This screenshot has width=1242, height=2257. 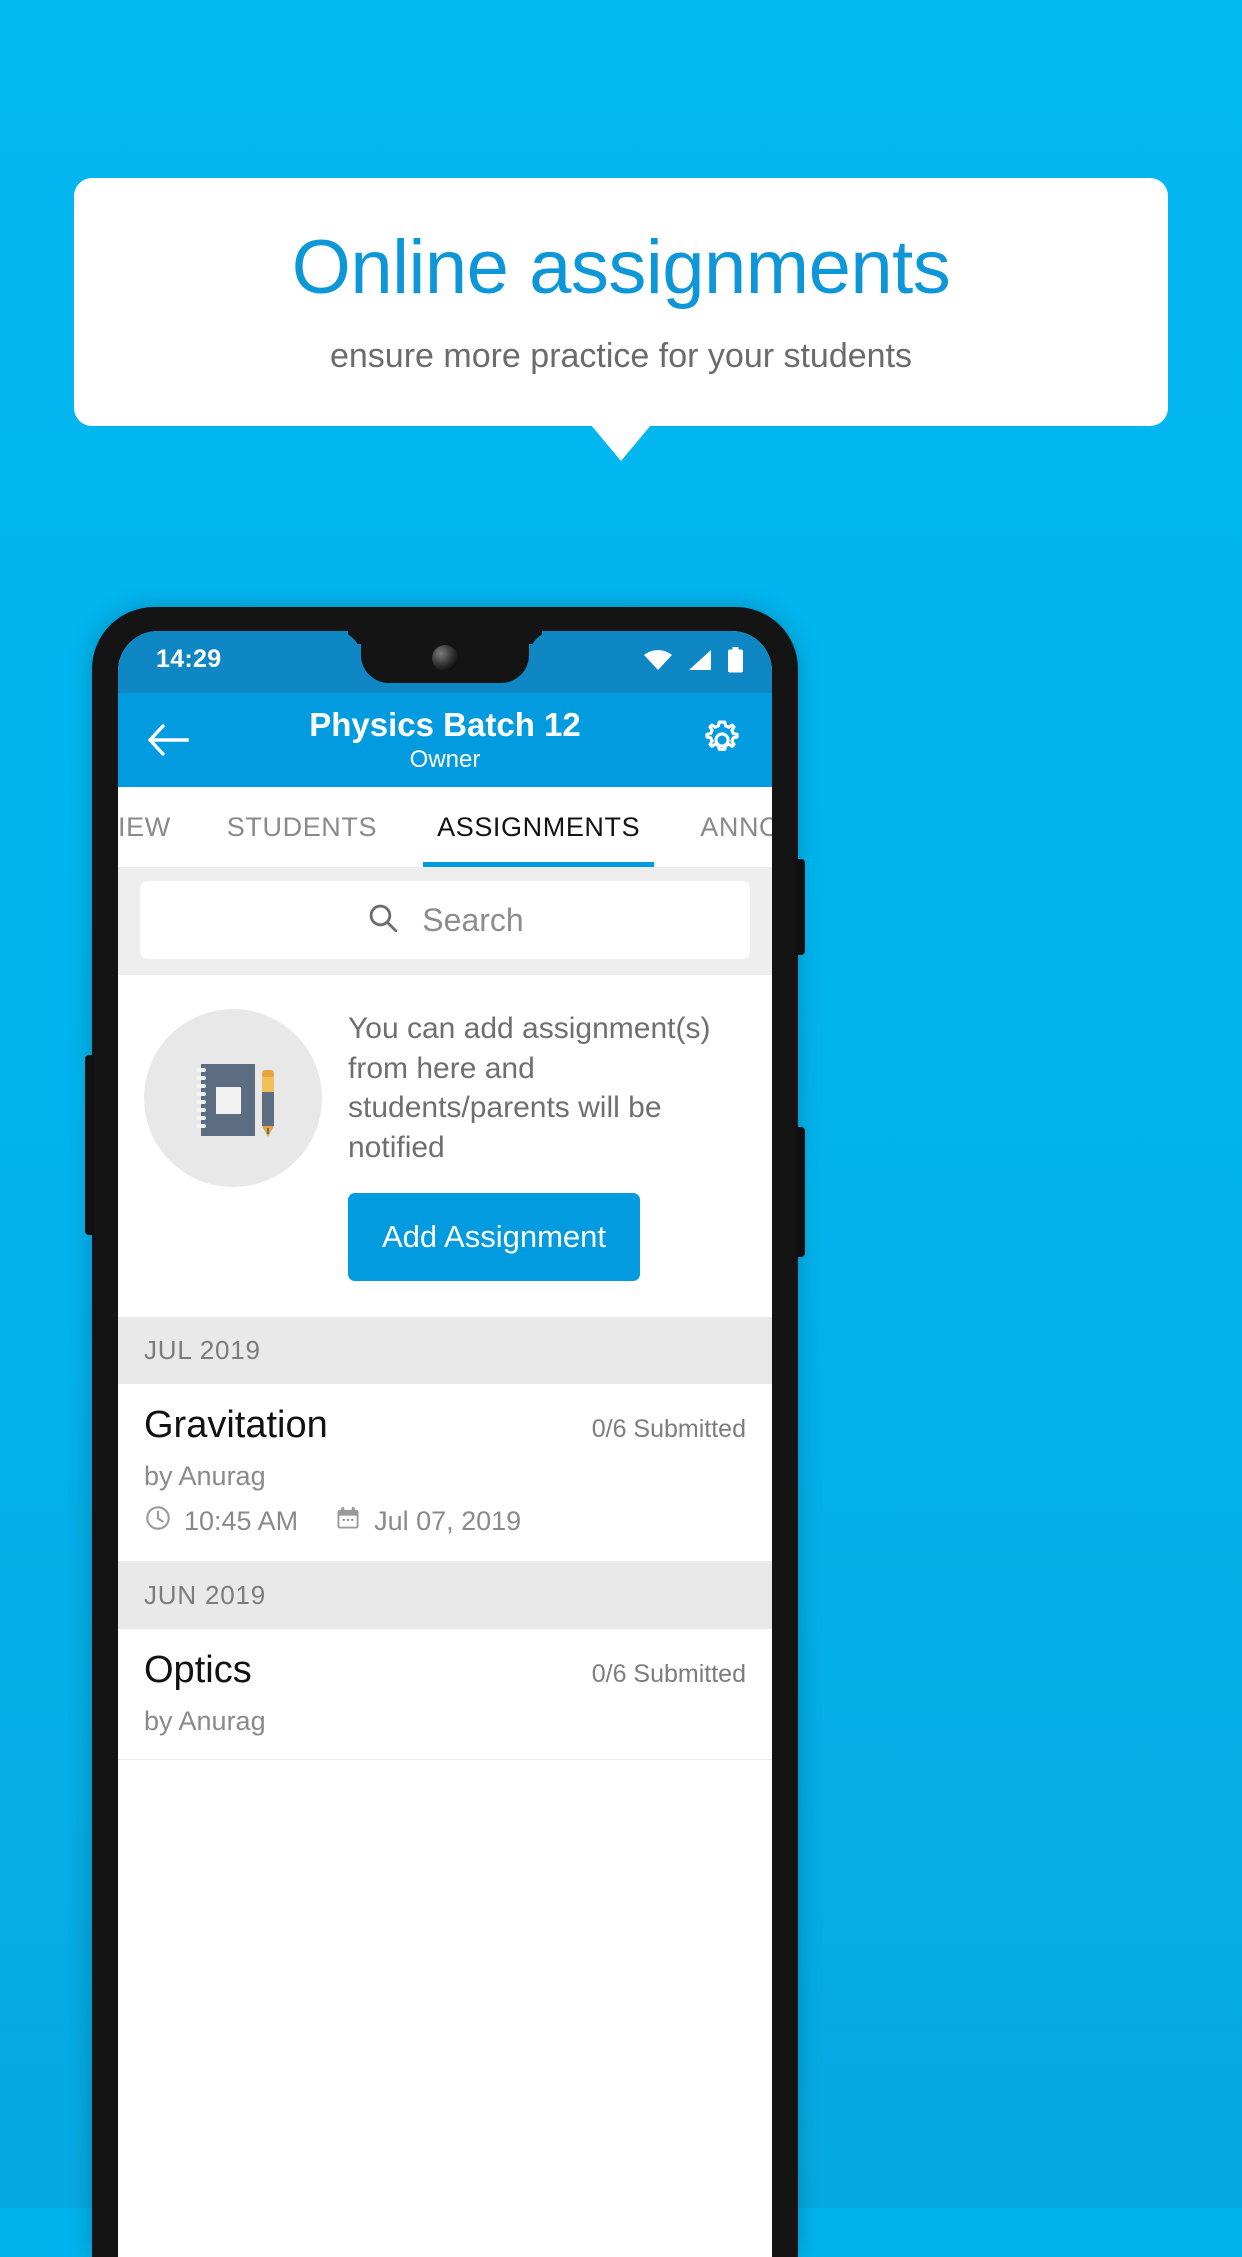 What do you see at coordinates (700, 662) in the screenshot?
I see `signal-icon` at bounding box center [700, 662].